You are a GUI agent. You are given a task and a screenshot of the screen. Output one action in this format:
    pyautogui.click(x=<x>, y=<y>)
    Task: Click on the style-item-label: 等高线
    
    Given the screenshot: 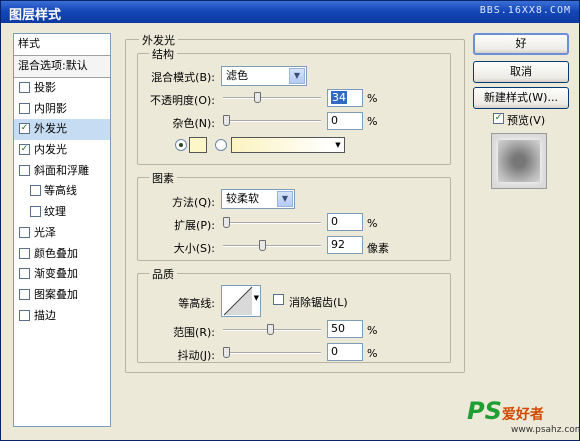 What is the action you would take?
    pyautogui.click(x=60, y=191)
    